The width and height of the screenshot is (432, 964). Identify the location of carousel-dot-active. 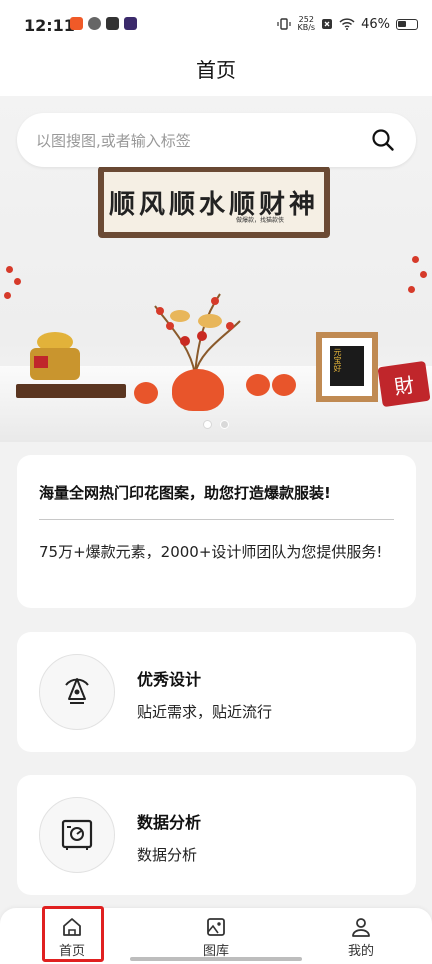
(207, 424).